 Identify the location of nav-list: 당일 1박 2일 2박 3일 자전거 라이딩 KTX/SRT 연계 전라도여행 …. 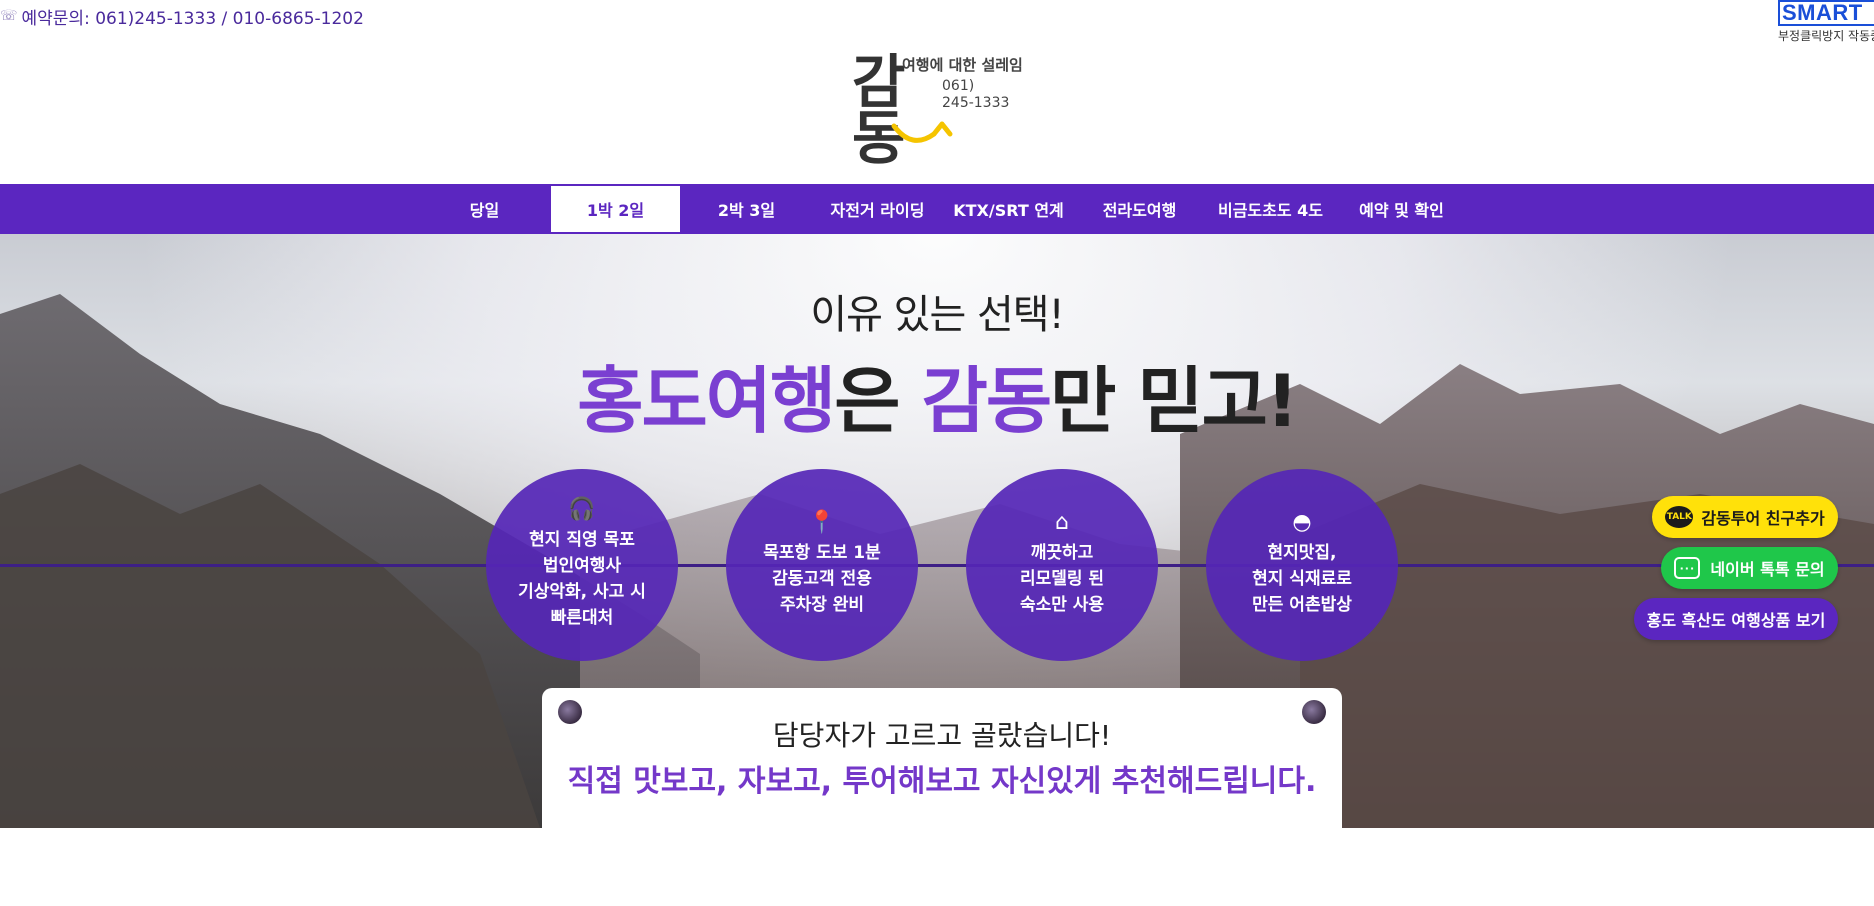
(943, 209).